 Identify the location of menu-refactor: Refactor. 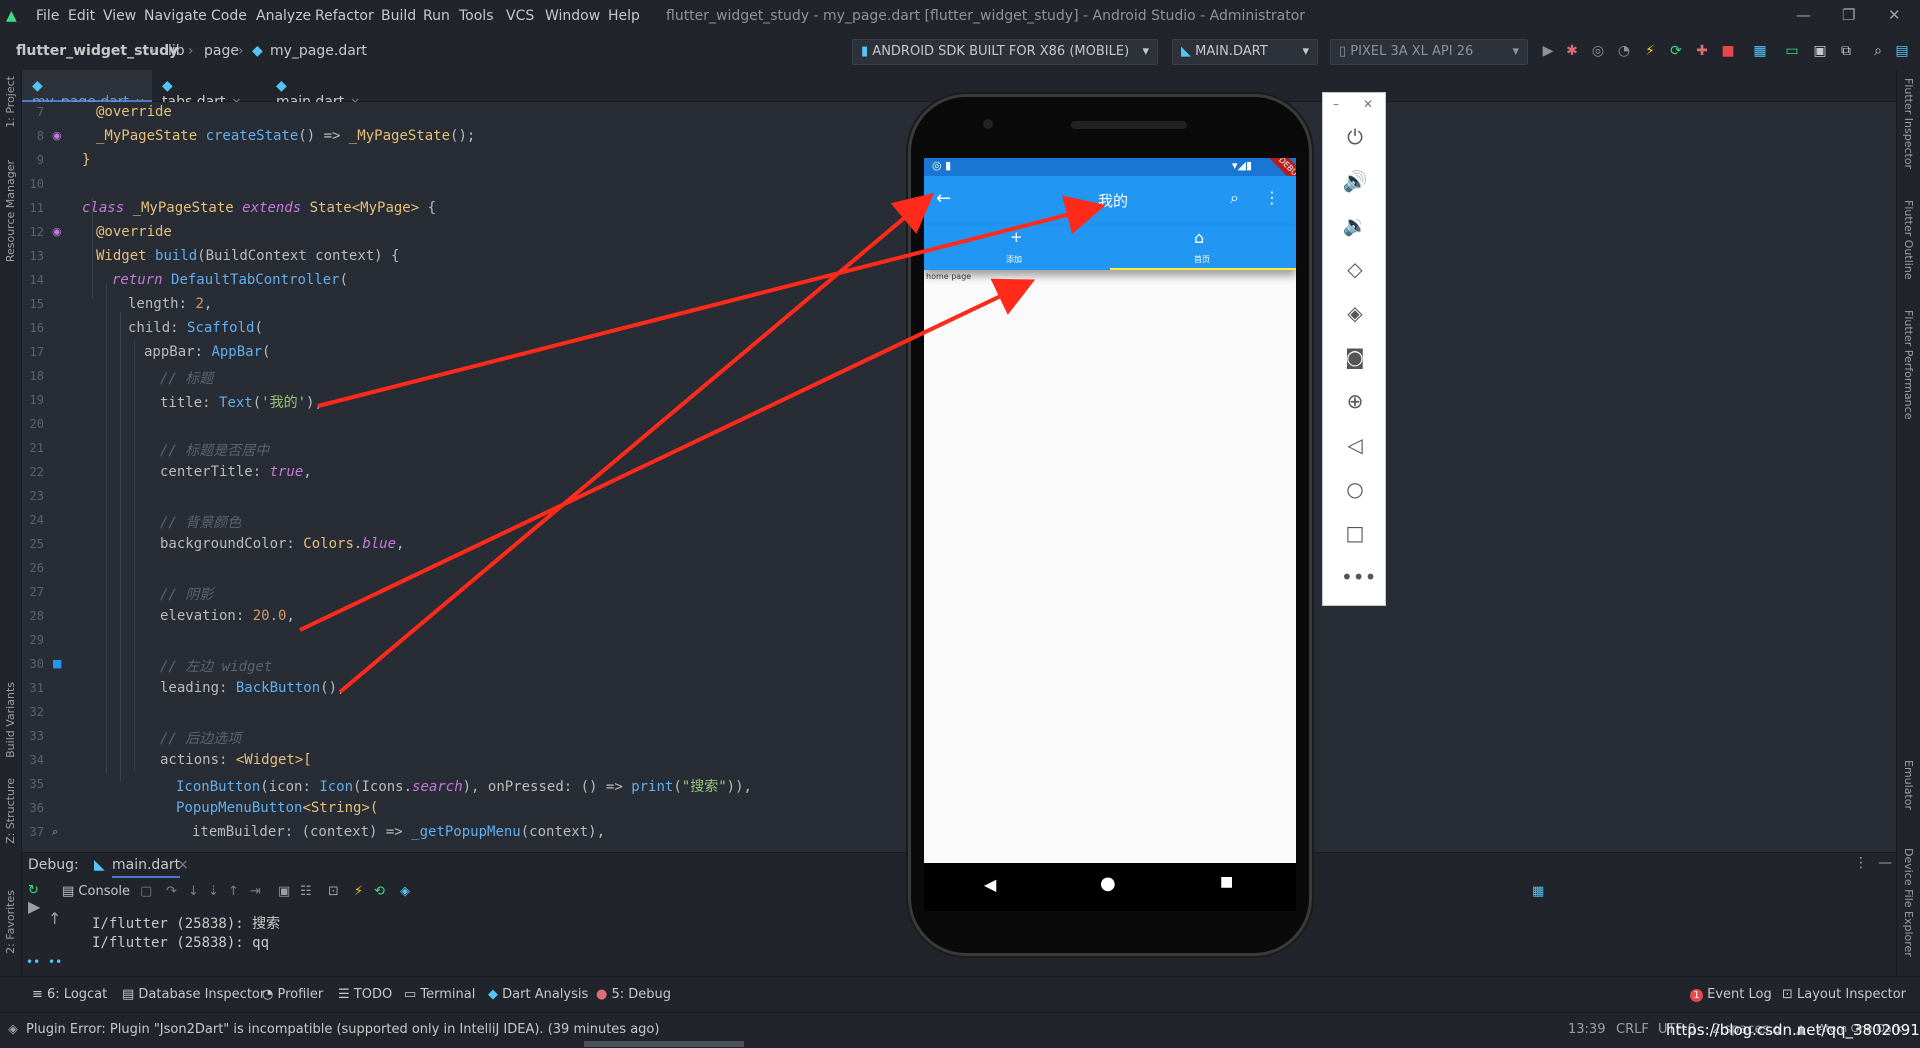
(344, 16).